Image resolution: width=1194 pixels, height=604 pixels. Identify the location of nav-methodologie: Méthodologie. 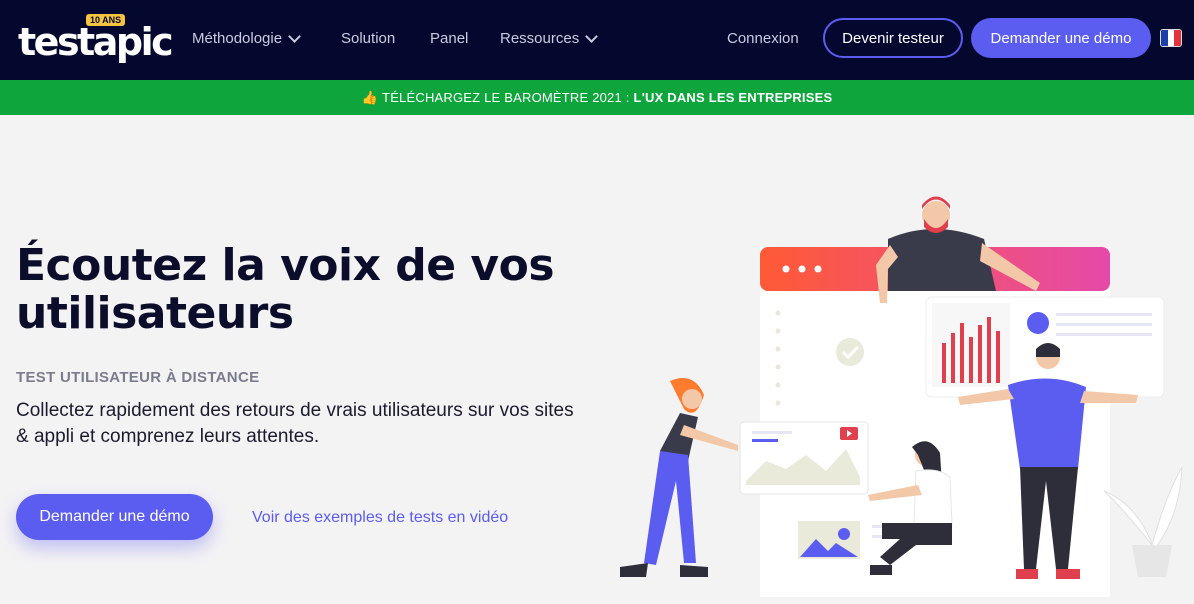
(246, 39).